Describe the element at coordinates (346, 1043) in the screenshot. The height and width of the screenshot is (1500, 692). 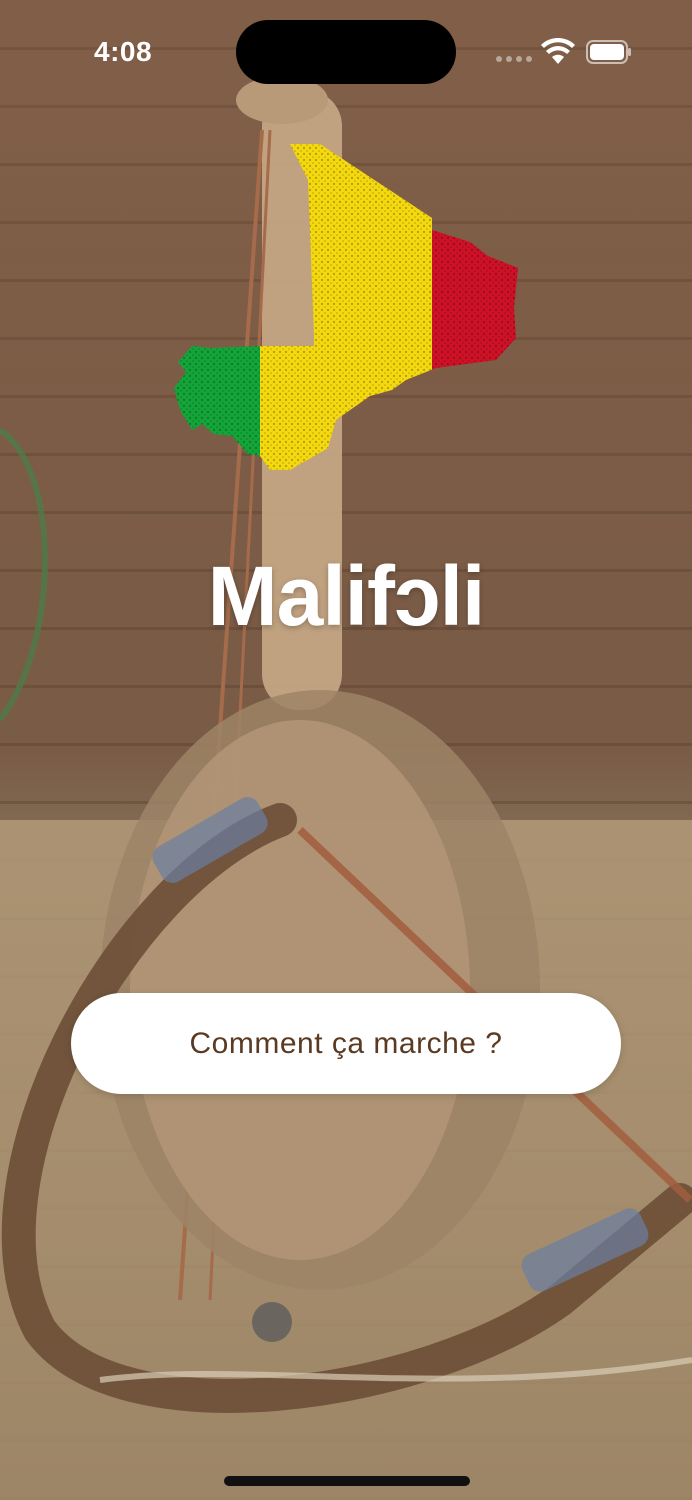
I see `how-it-works-button: Comment ça marche ?` at that location.